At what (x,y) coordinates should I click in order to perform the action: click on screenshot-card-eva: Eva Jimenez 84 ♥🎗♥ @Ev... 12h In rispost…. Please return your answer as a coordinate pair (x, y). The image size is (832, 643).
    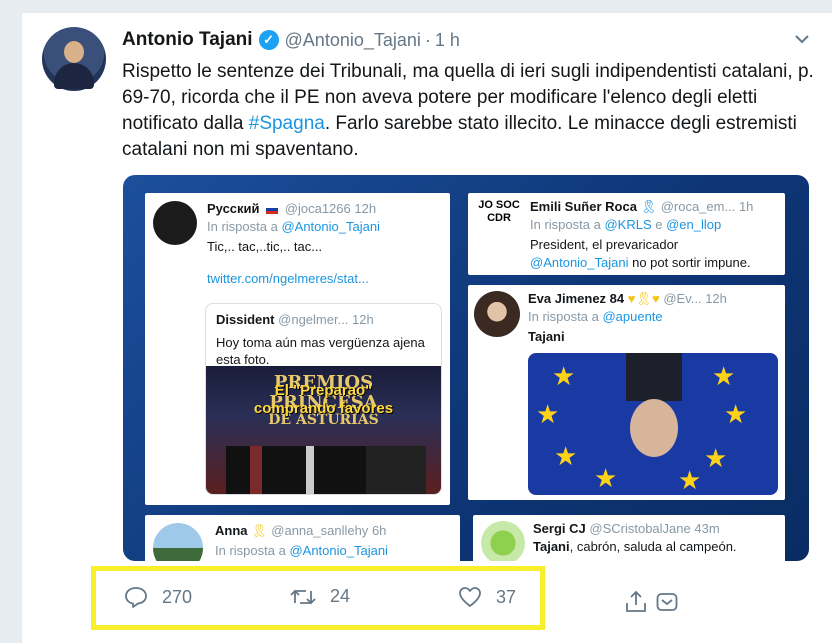
    Looking at the image, I should click on (626, 392).